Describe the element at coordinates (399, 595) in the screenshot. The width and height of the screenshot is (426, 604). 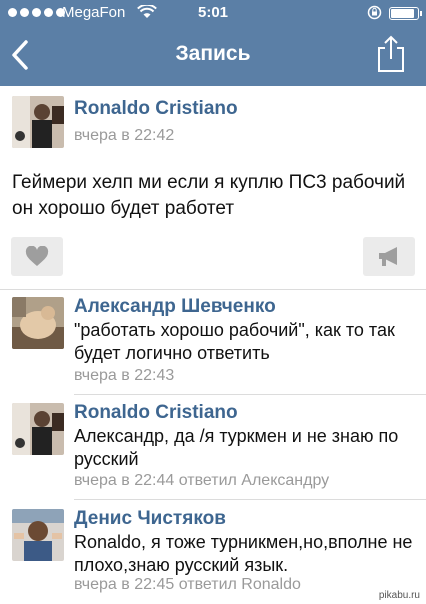
I see `watermark: pikabu.ru` at that location.